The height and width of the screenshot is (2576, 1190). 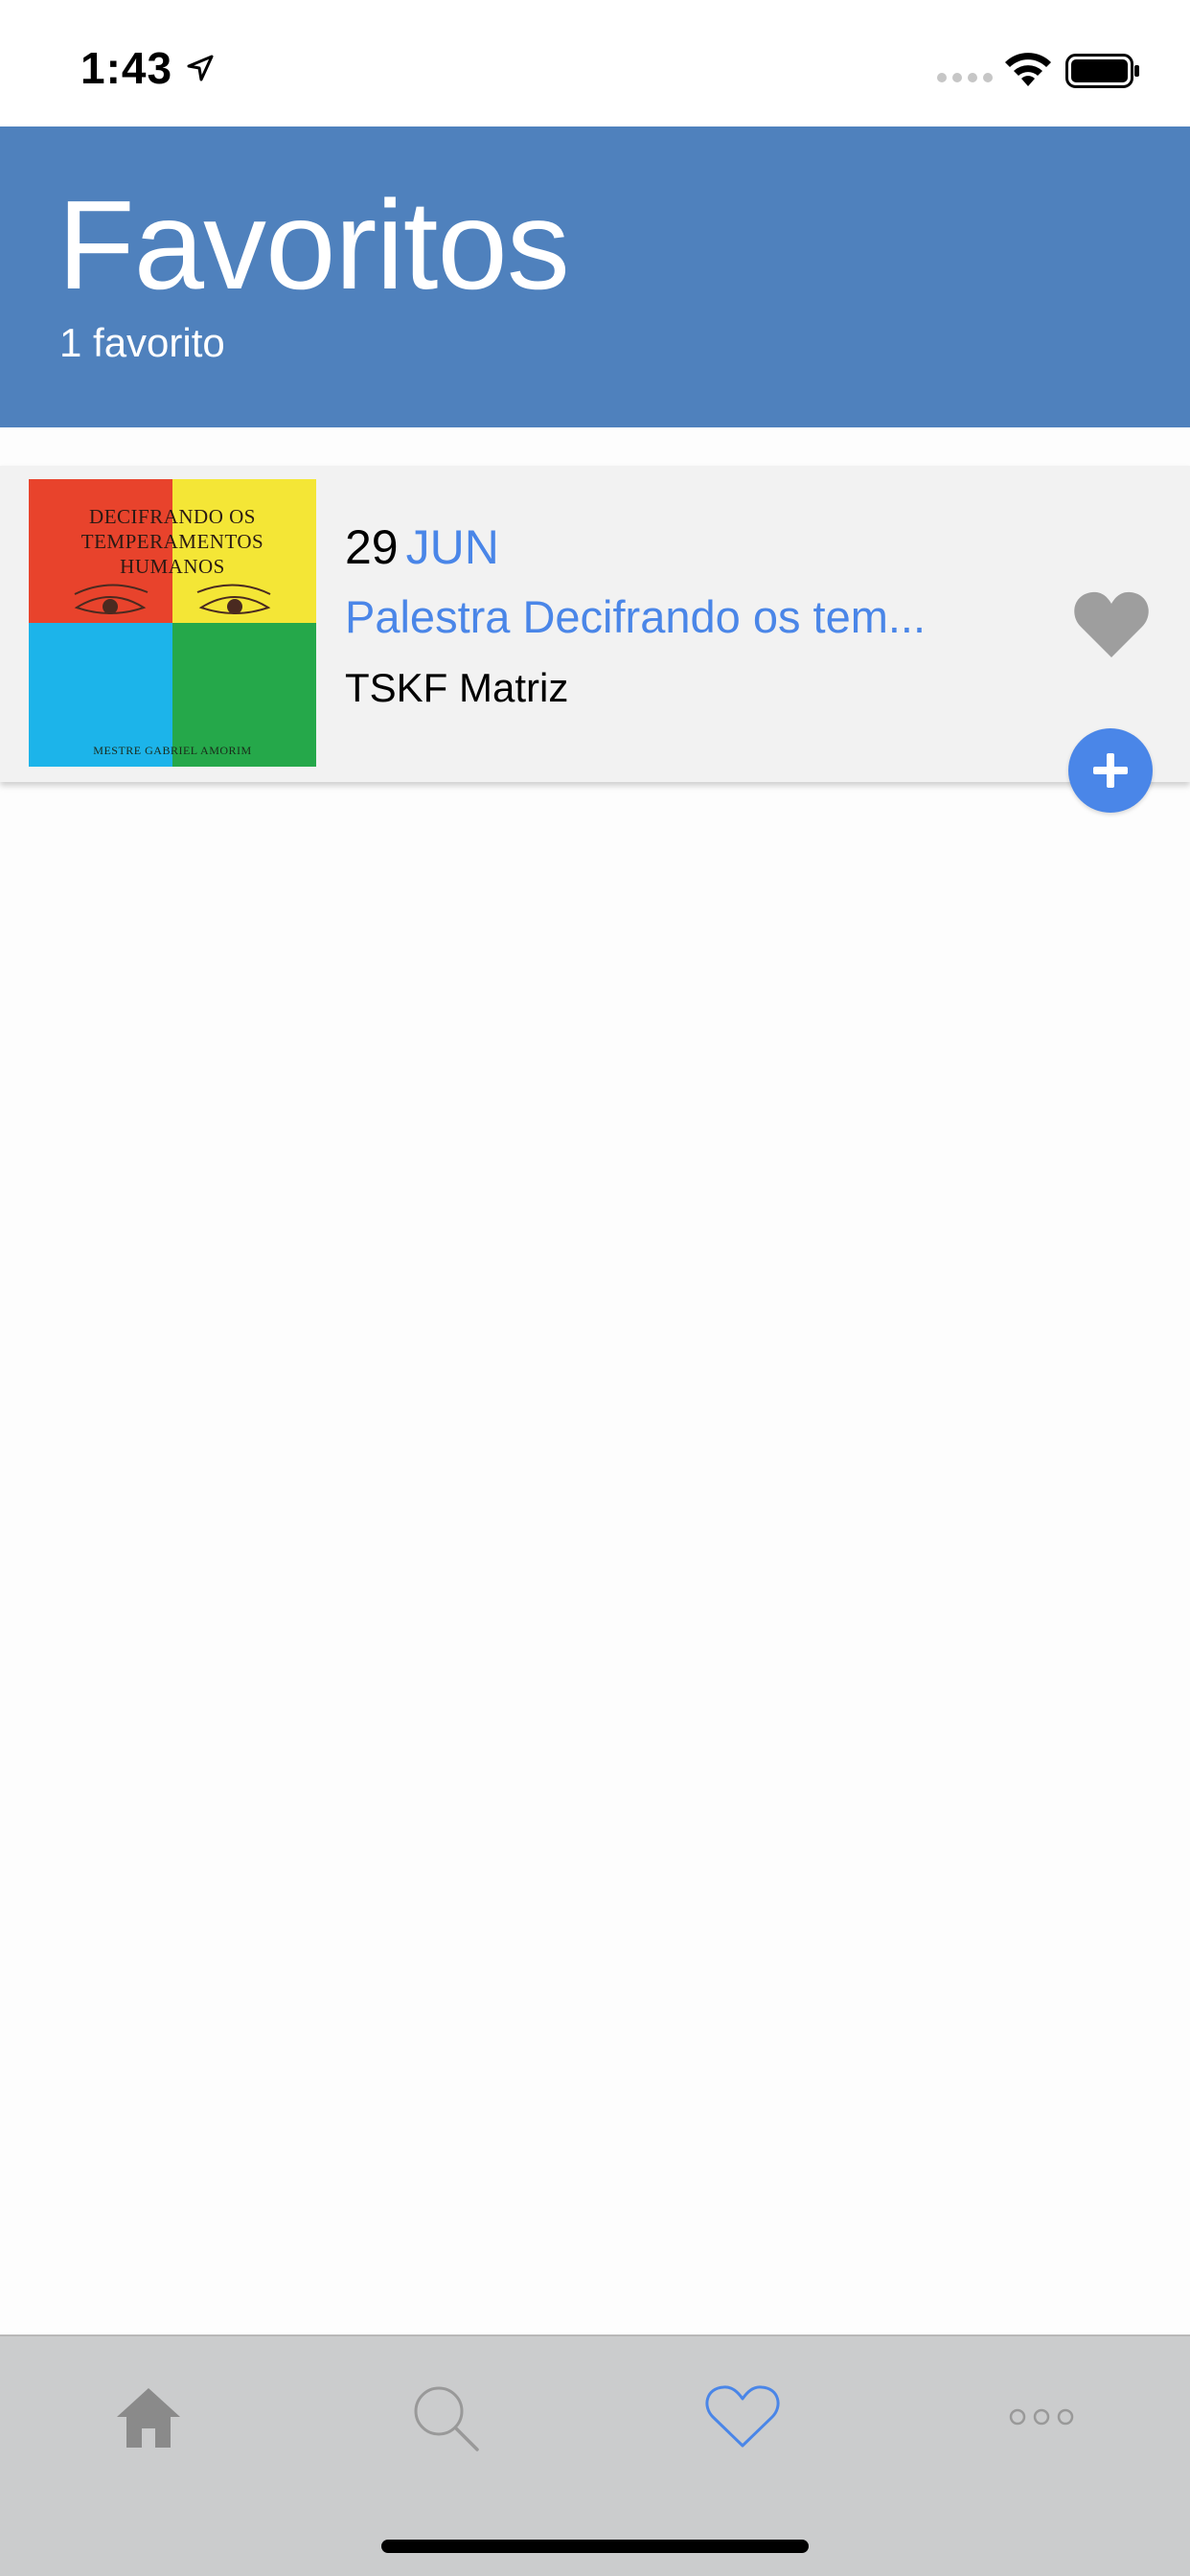 What do you see at coordinates (1028, 69) in the screenshot?
I see `wifi-icon` at bounding box center [1028, 69].